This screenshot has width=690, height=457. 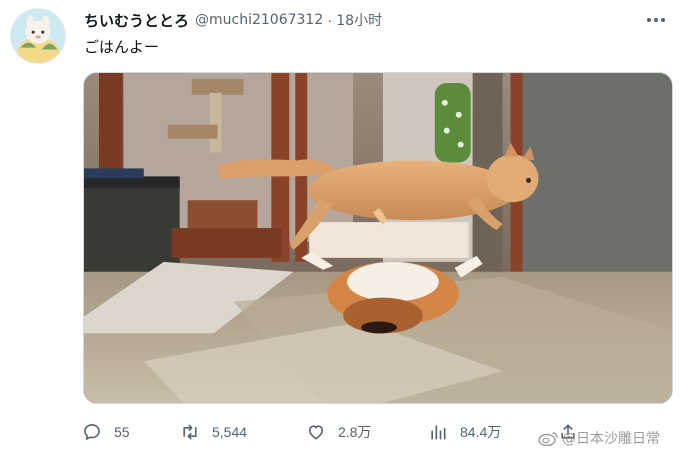 I want to click on user-handle: @muchi21067312, so click(x=259, y=20).